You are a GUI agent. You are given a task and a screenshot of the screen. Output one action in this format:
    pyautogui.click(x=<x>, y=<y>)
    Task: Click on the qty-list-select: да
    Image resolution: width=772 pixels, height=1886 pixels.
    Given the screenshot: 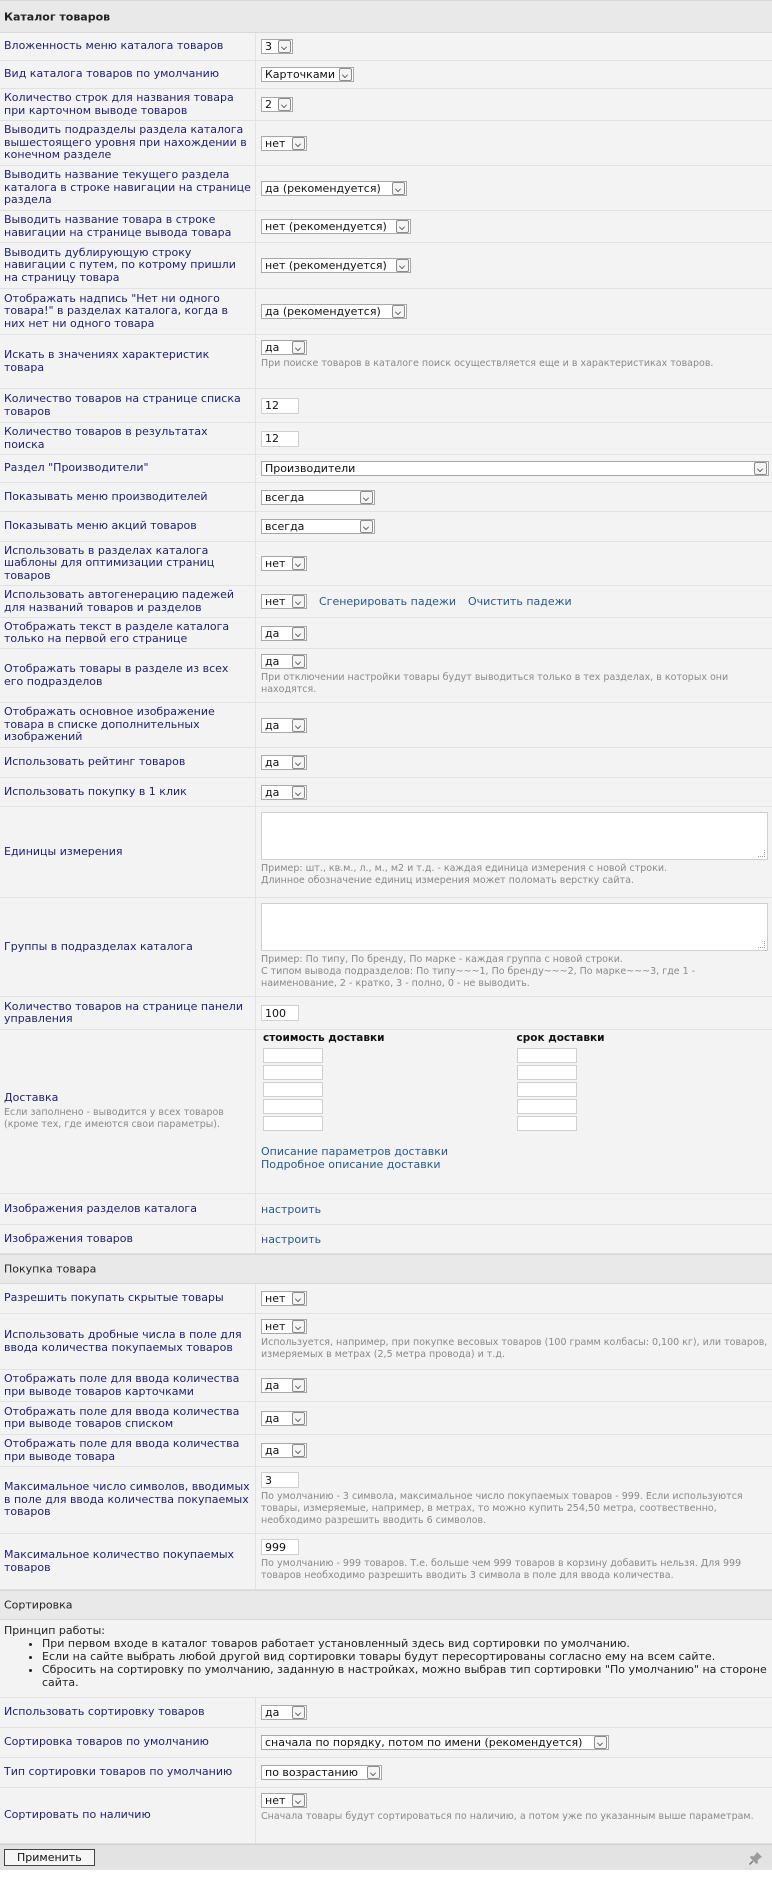 What is the action you would take?
    pyautogui.click(x=284, y=1418)
    